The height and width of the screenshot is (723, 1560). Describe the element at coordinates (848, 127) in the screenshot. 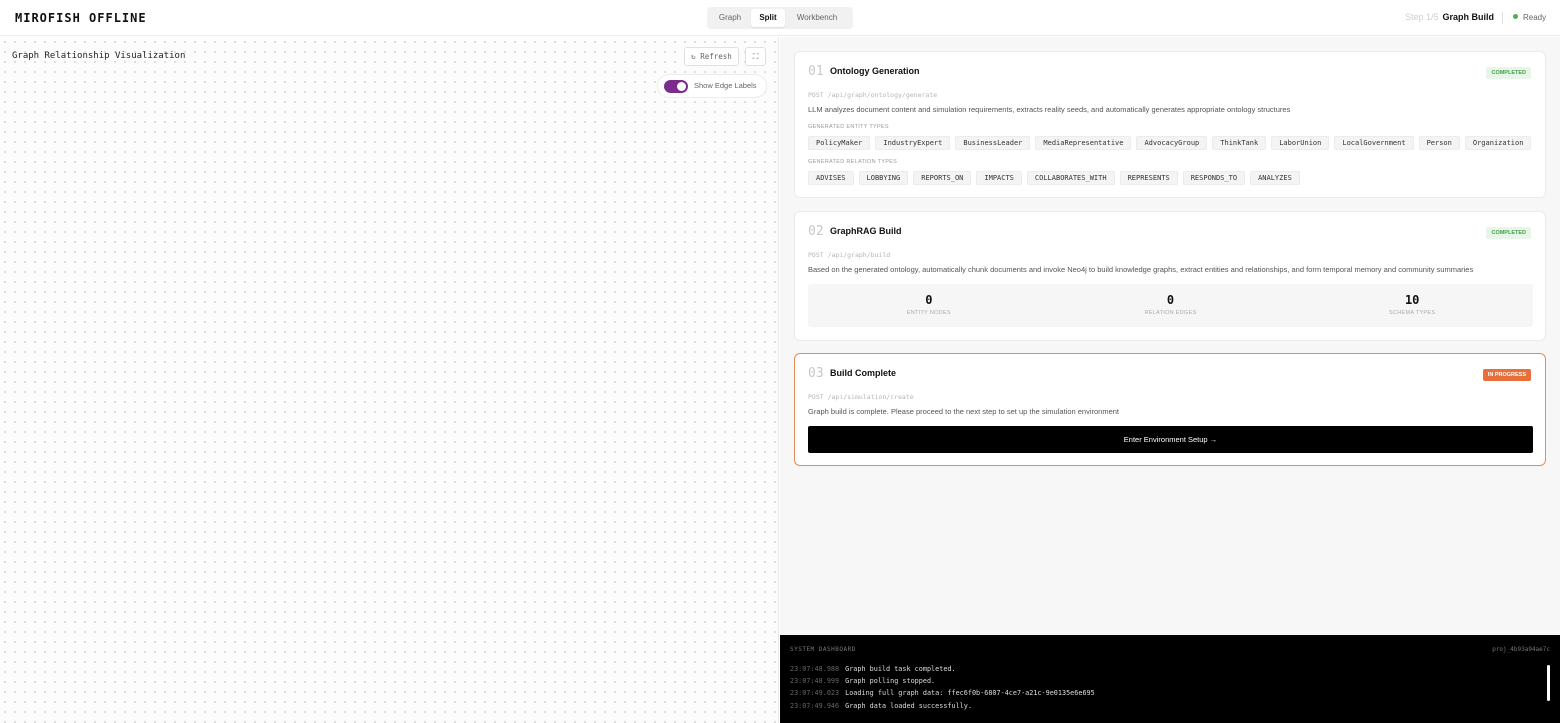

I see `entity-types-label: GENERATED ENTITY TYPES` at that location.